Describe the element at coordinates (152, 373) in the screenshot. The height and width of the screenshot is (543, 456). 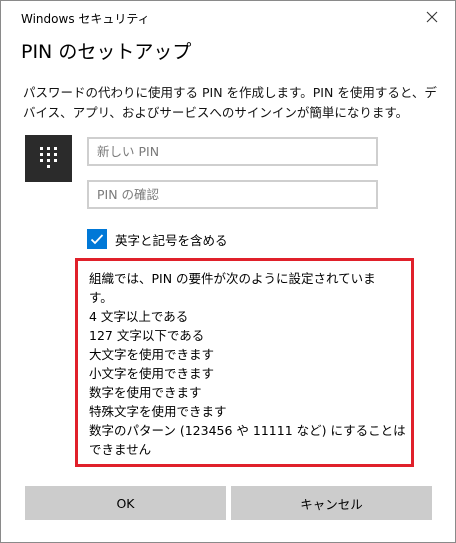
I see `requirement-line: 小文字を使用できます` at that location.